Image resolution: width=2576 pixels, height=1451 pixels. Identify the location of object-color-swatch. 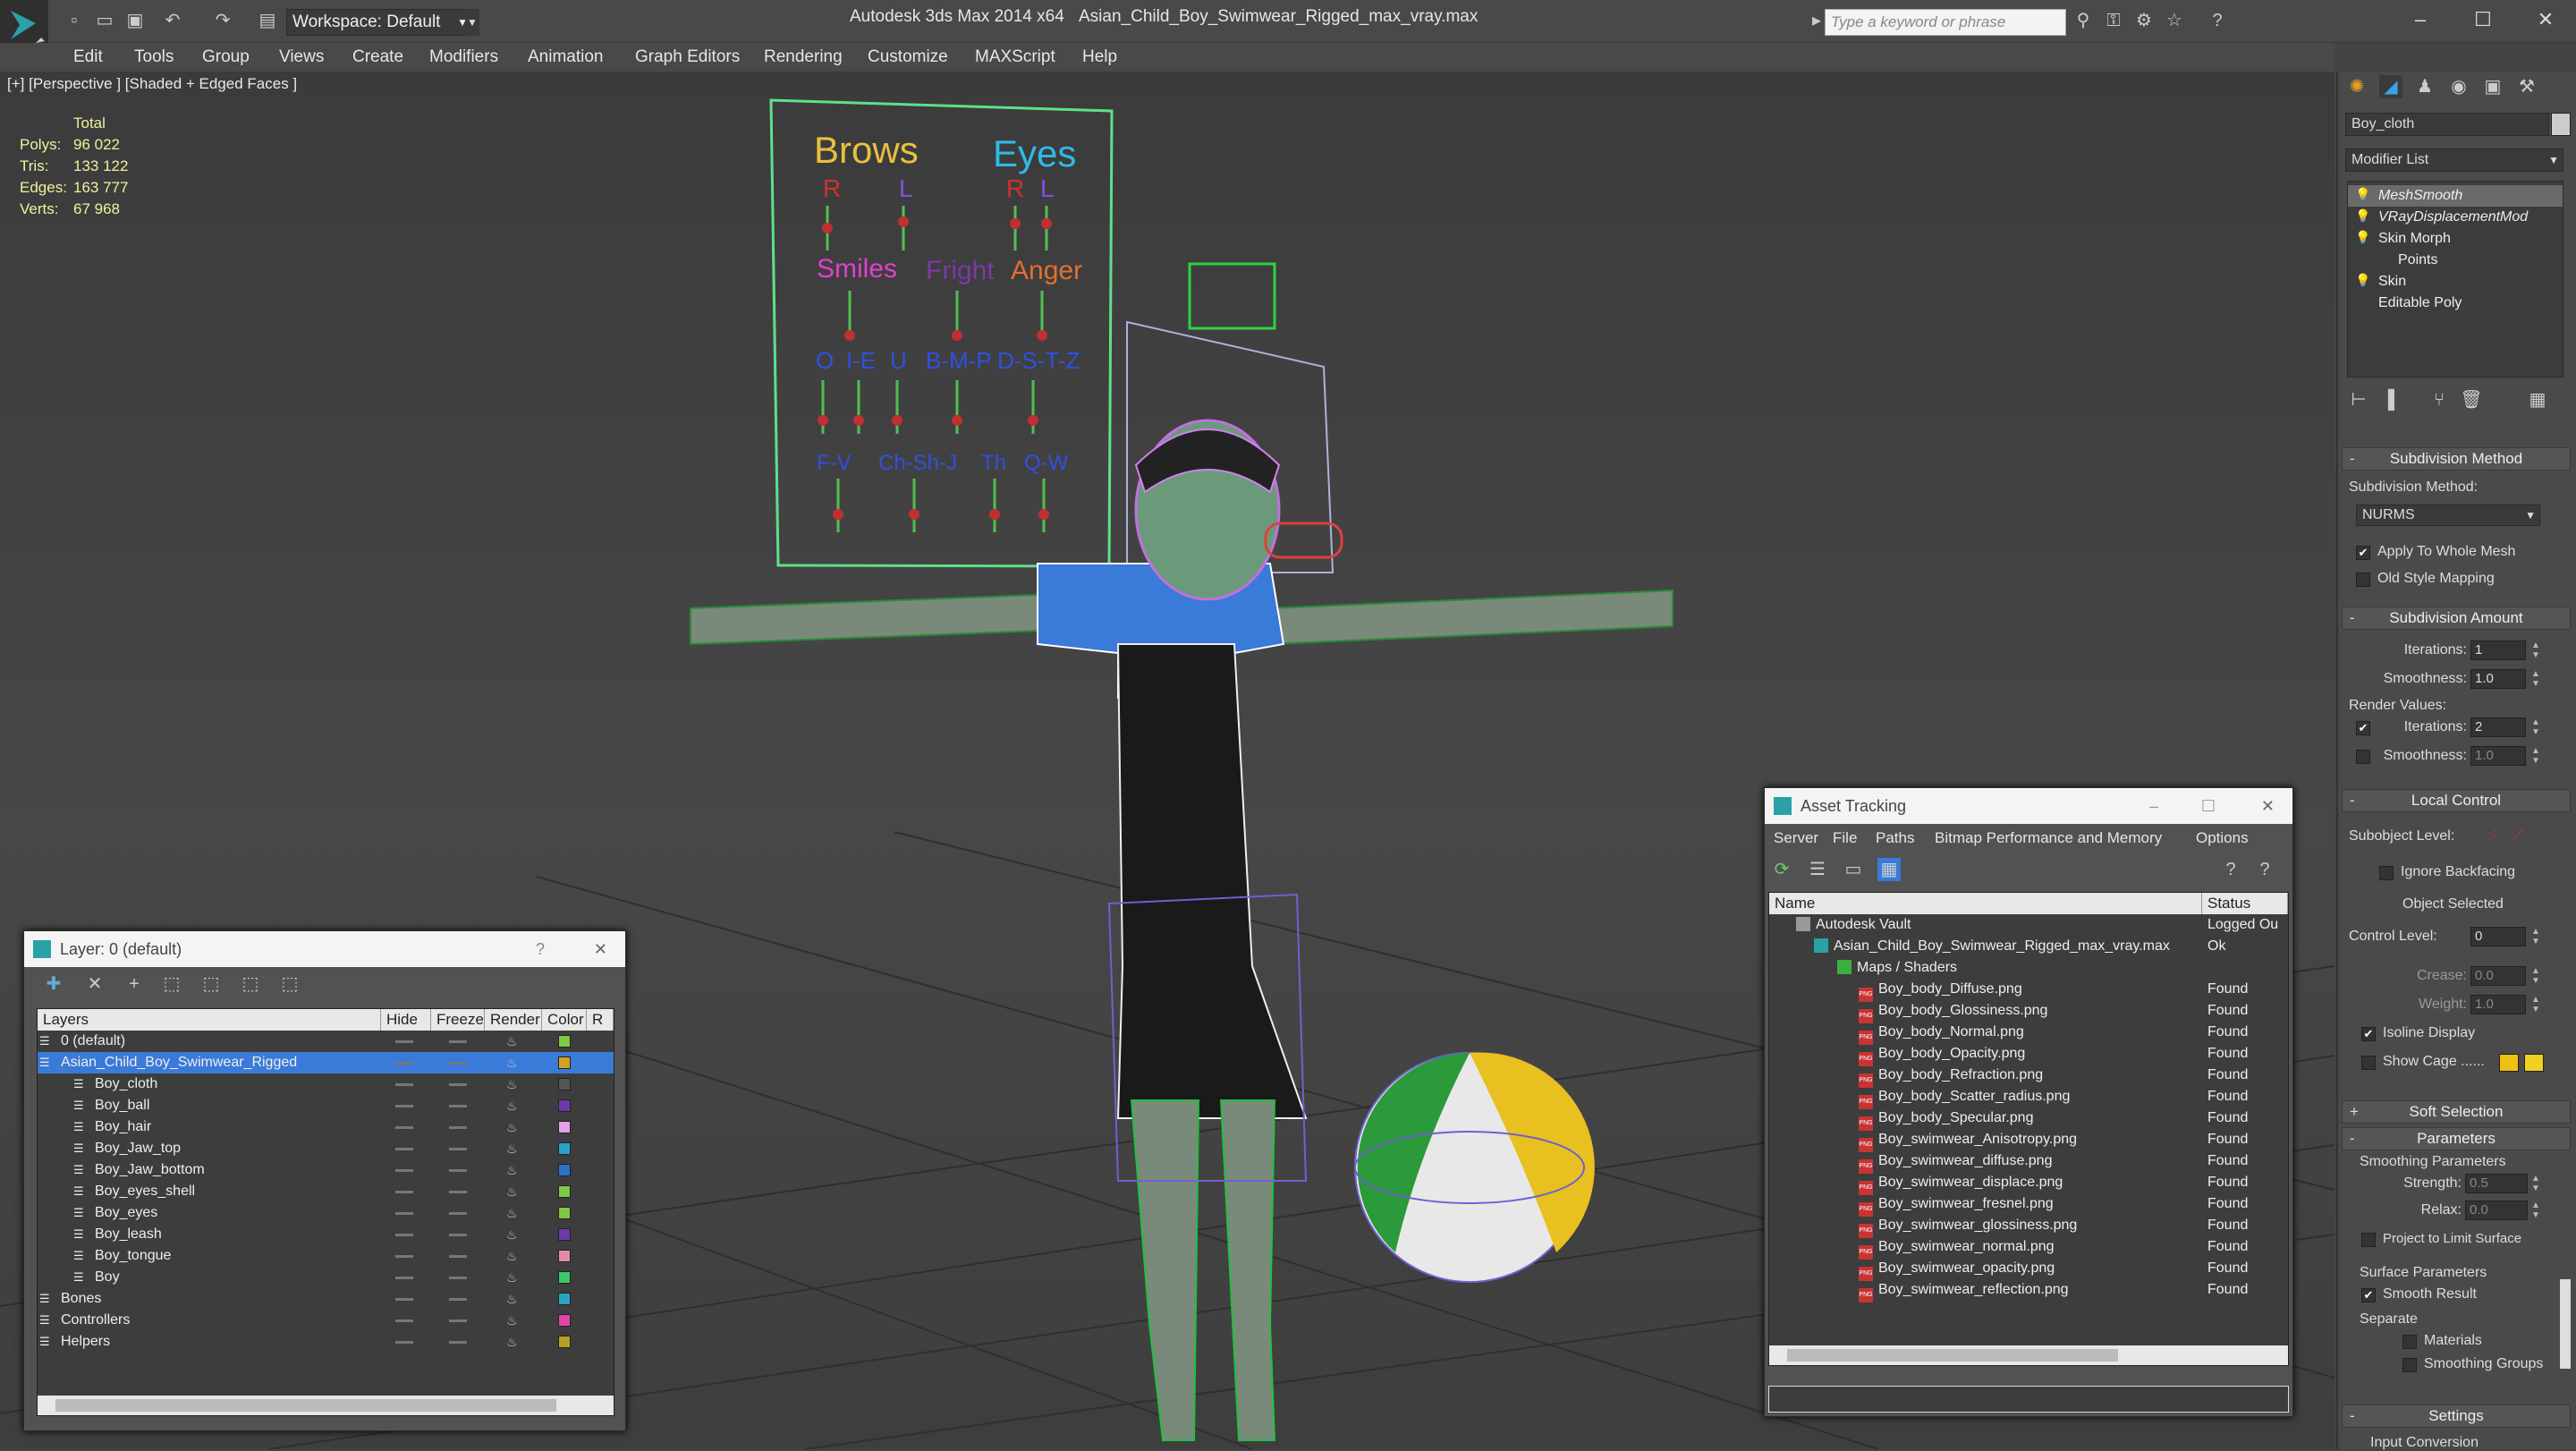
(2561, 124).